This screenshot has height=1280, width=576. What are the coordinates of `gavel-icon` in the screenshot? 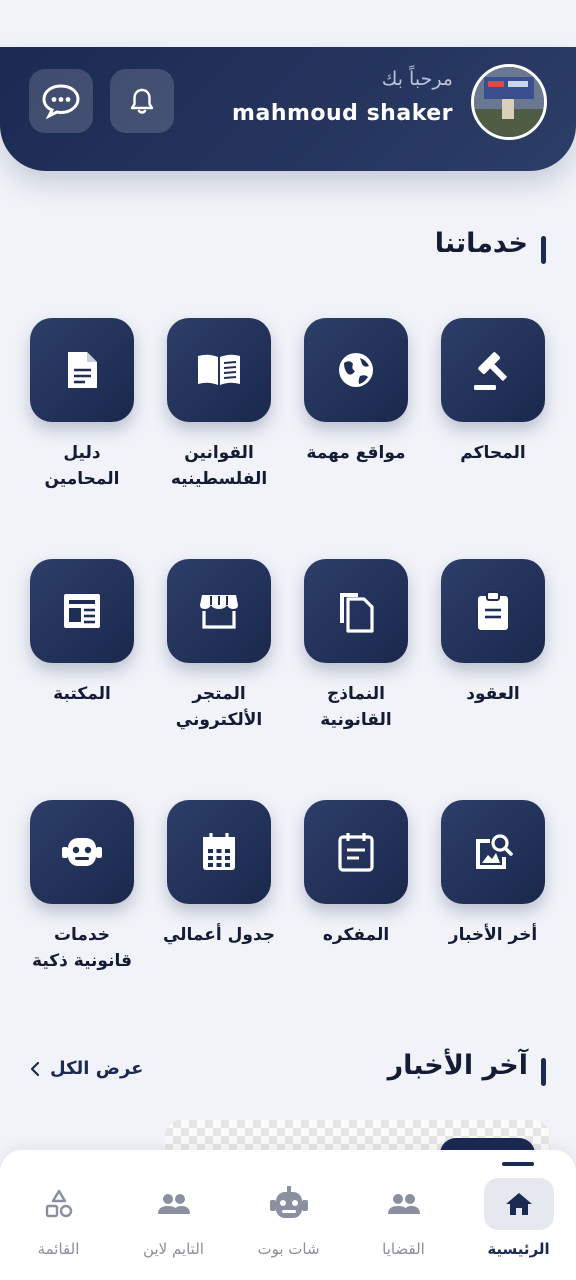 It's located at (491, 371).